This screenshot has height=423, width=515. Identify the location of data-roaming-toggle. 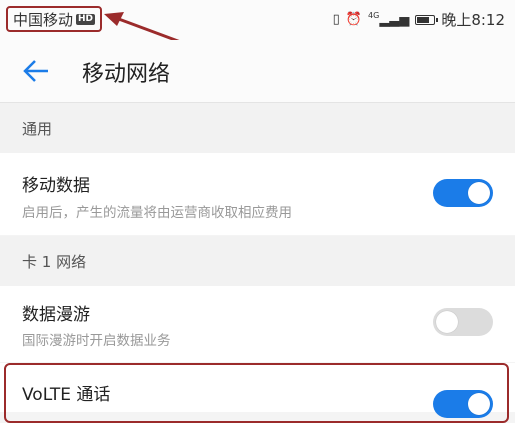
(463, 322).